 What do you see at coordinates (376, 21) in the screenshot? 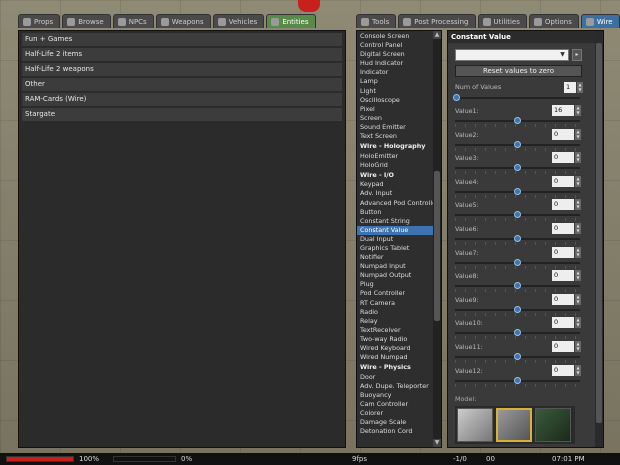
I see `tab-tools: Tools` at bounding box center [376, 21].